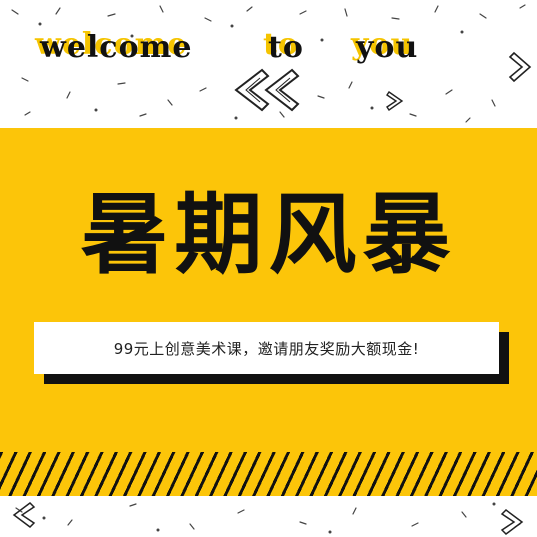  What do you see at coordinates (268, 474) in the screenshot?
I see `diagonal-stripes` at bounding box center [268, 474].